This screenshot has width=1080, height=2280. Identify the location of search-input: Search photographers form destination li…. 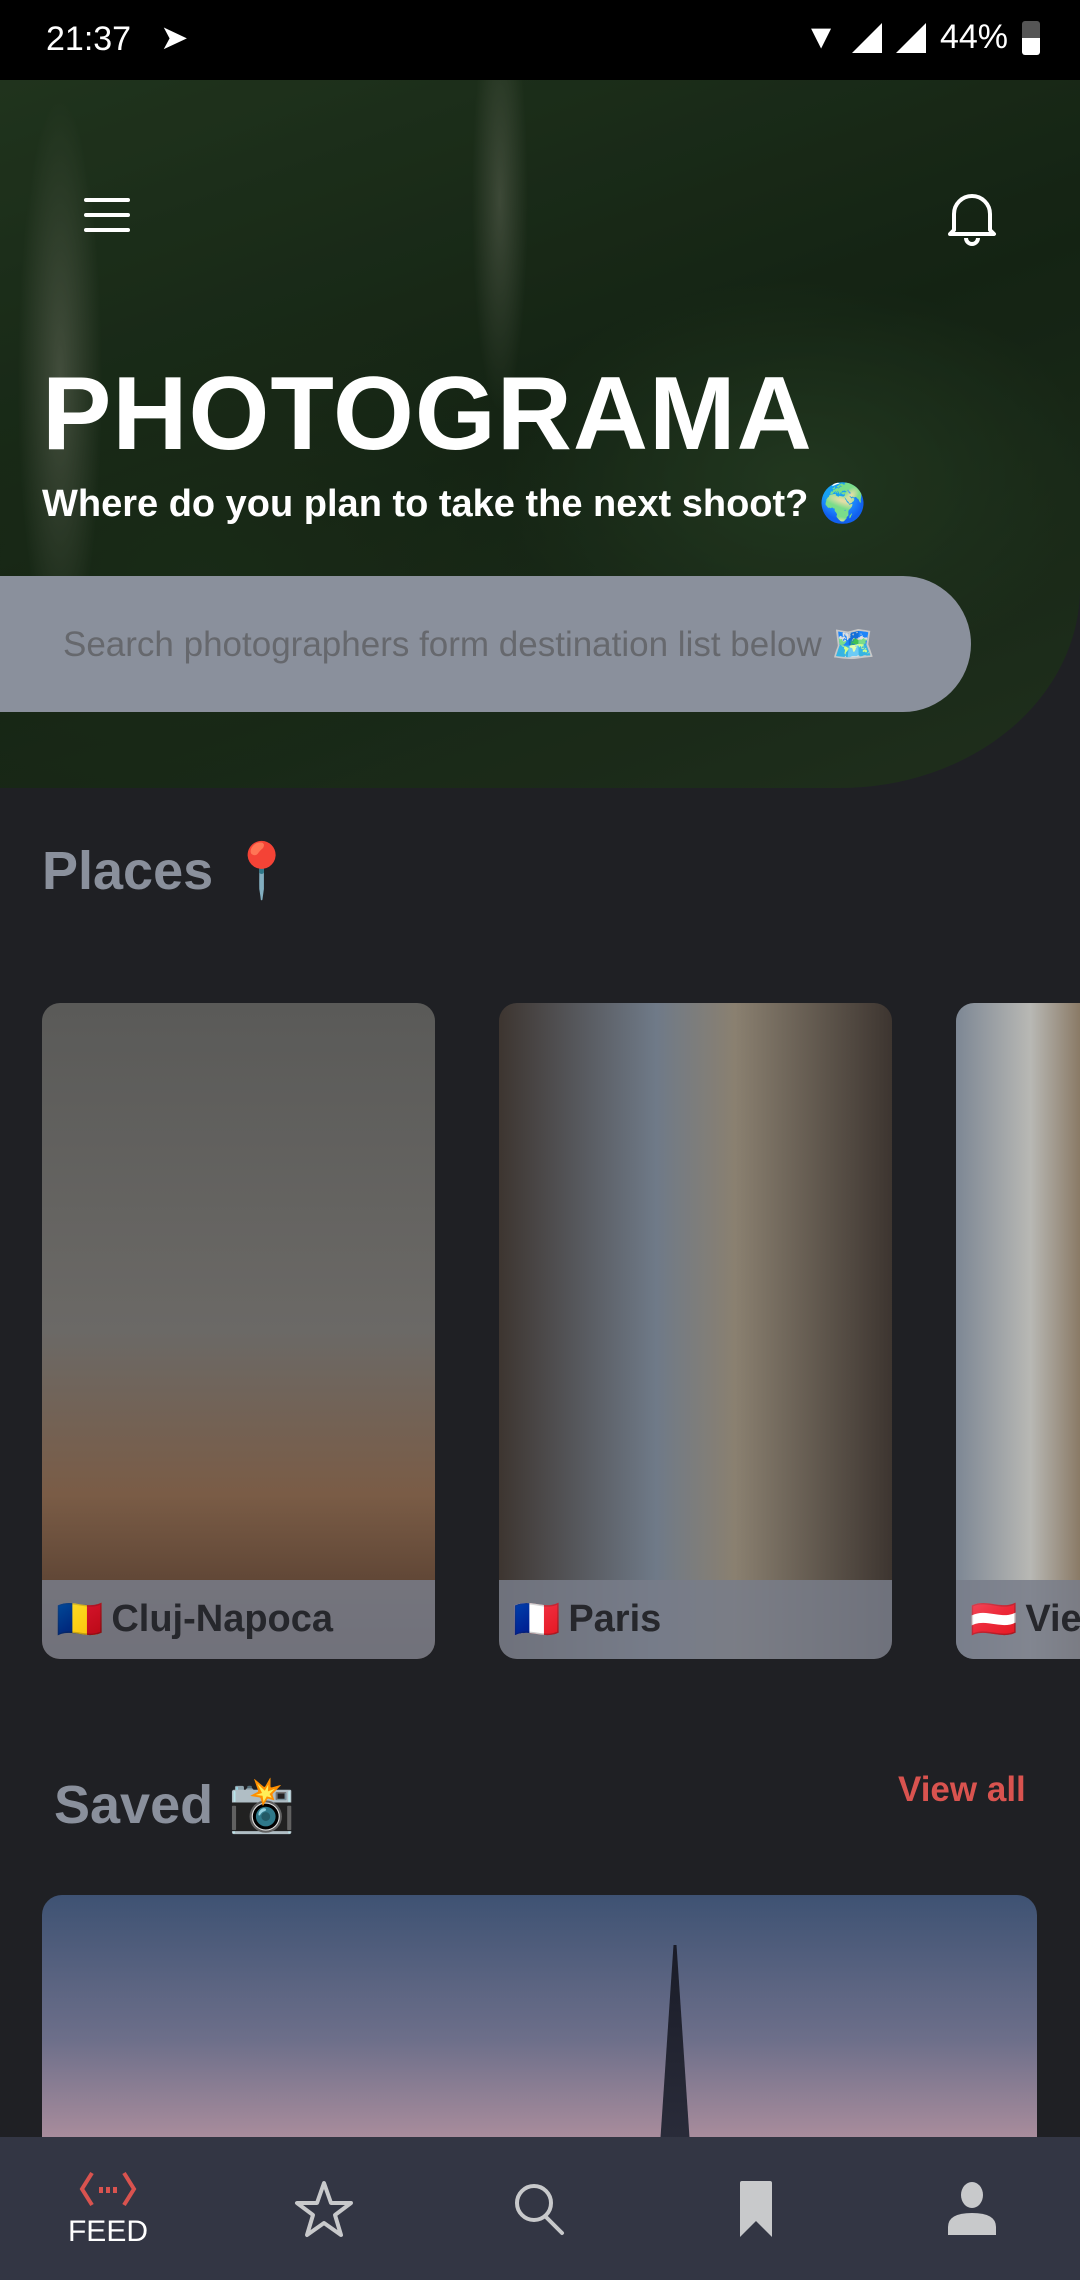
(485, 644).